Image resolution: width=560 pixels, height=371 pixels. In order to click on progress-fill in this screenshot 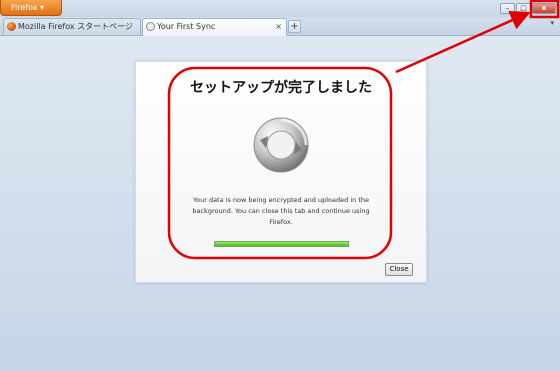, I will do `click(281, 244)`.